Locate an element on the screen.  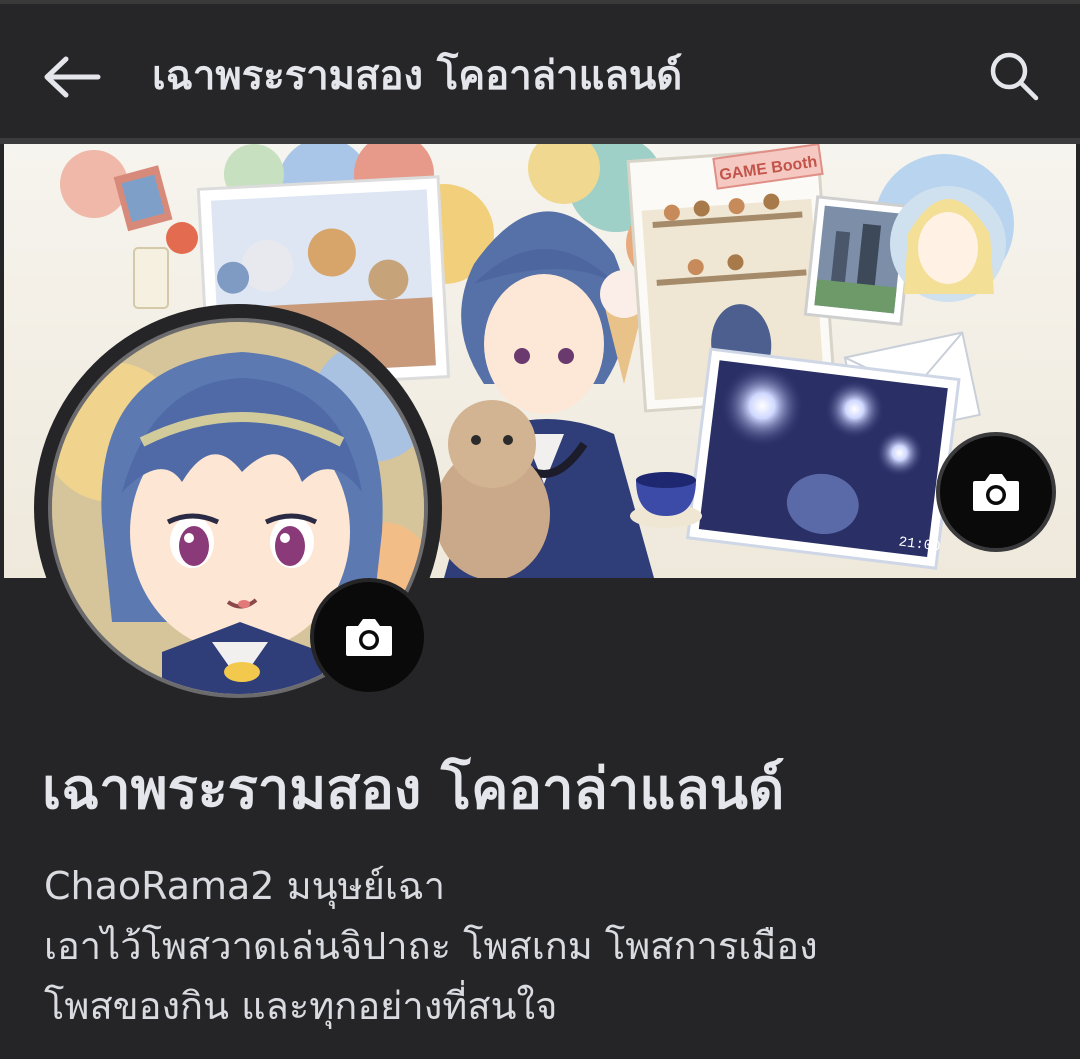
top-bar: เฉาพระรามสอง โคอาล่าแลนด์ is located at coordinates (540, 69).